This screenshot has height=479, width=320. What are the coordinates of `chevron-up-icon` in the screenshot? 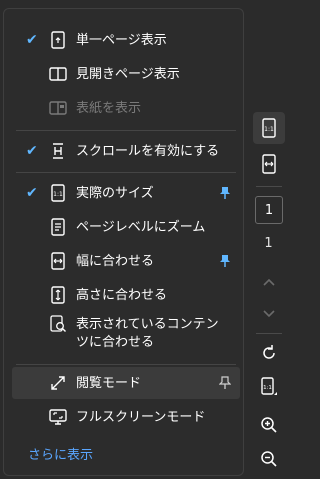 It's located at (269, 282).